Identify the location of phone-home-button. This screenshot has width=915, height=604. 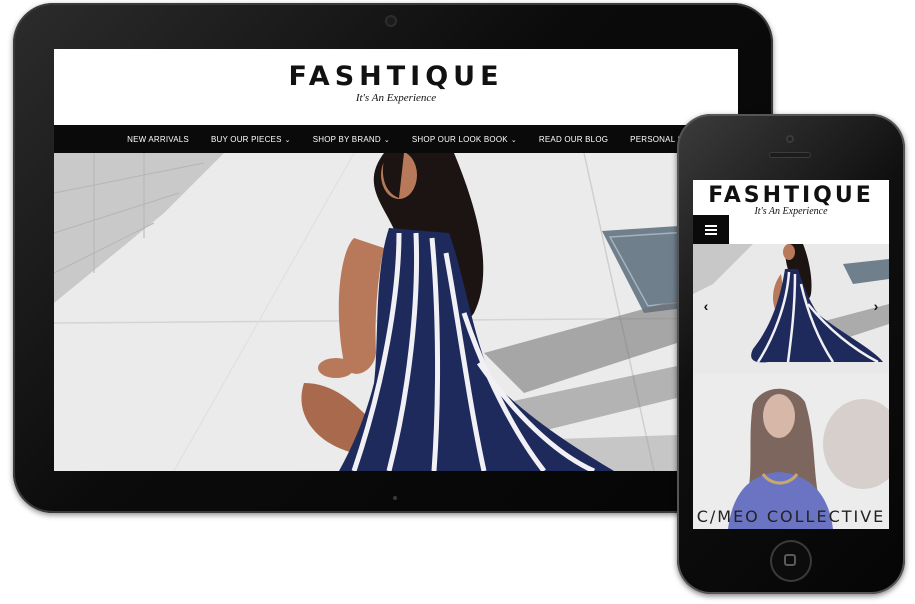
(791, 561).